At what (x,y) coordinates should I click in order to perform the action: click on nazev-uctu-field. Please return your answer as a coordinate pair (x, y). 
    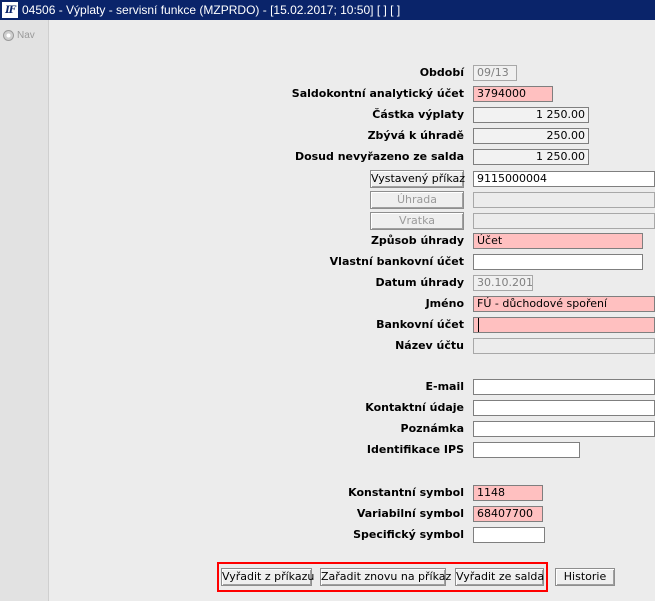
    Looking at the image, I should click on (564, 346).